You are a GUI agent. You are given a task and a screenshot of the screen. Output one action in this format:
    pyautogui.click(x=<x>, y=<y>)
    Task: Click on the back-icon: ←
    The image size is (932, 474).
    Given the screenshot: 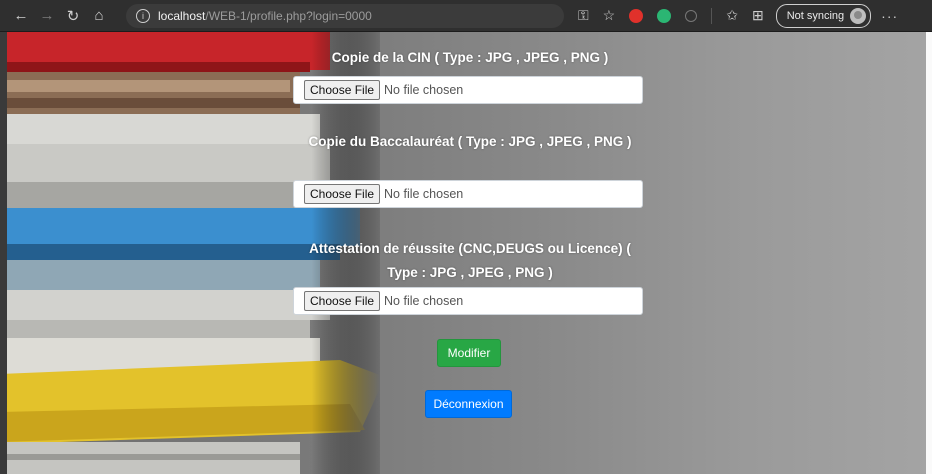 What is the action you would take?
    pyautogui.click(x=21, y=16)
    